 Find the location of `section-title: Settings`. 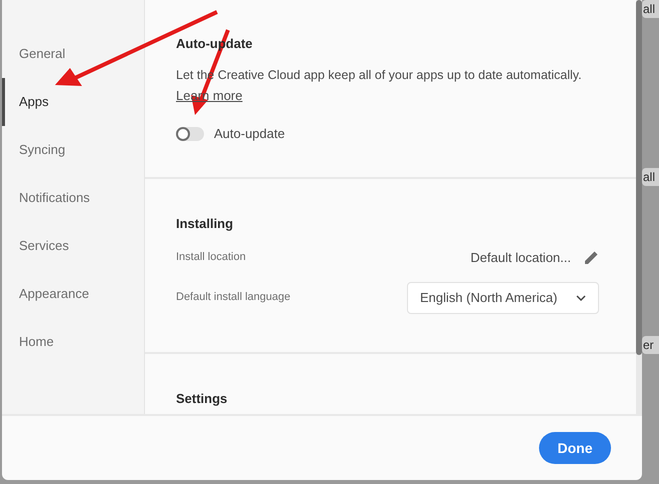

section-title: Settings is located at coordinates (202, 399).